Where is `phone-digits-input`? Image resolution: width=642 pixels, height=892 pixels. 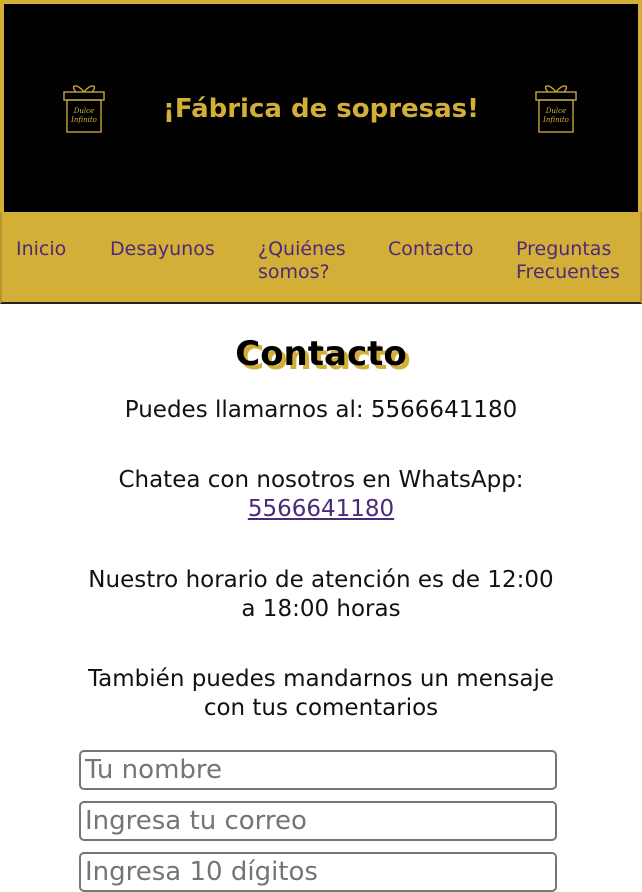
phone-digits-input is located at coordinates (318, 872).